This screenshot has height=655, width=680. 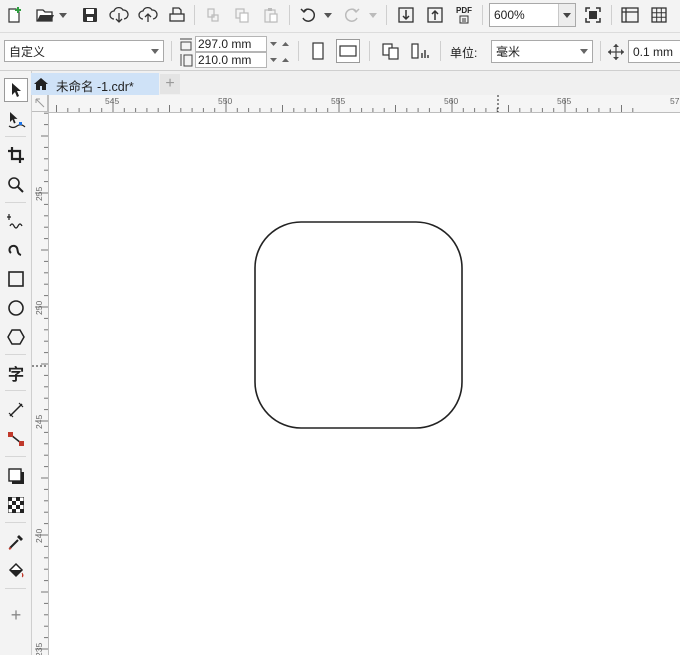 I want to click on ruler-tick-label: 555, so click(x=338, y=101).